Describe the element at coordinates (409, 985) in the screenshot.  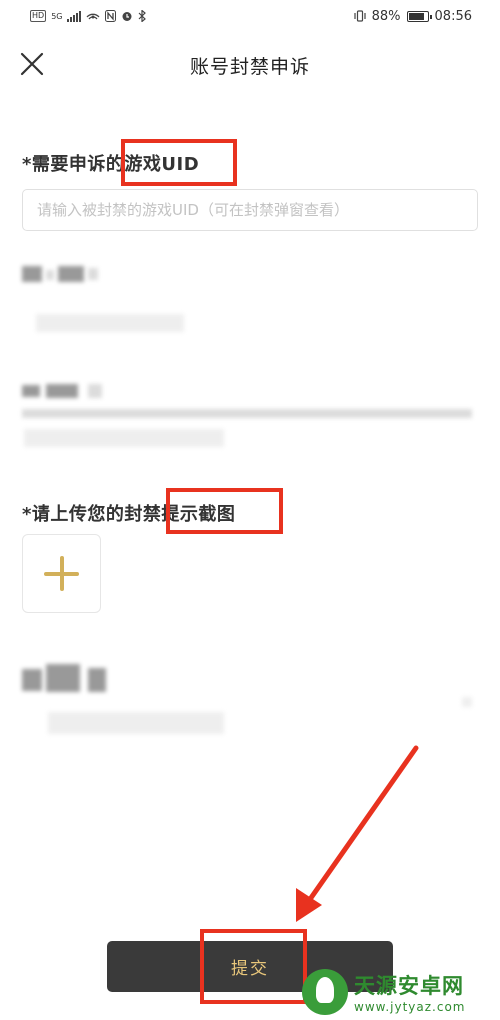
I see `watermark-name: 天源安卓网` at that location.